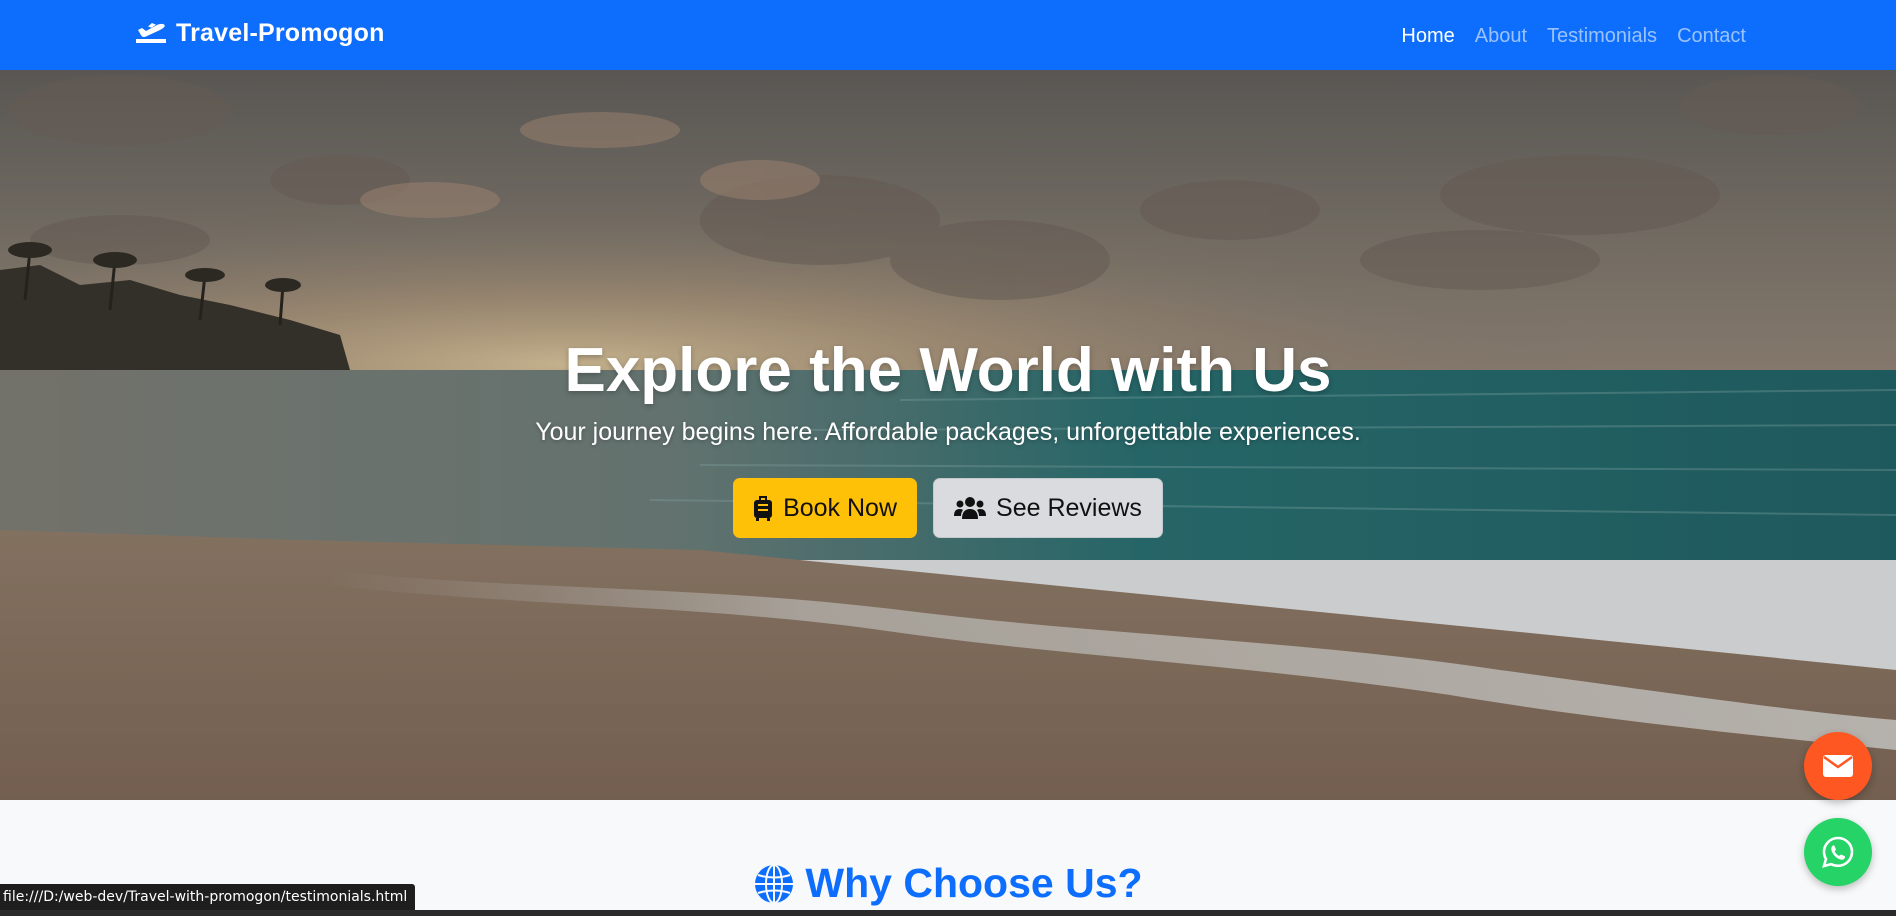 This screenshot has height=916, width=1896. Describe the element at coordinates (774, 883) in the screenshot. I see `globe-icon` at that location.